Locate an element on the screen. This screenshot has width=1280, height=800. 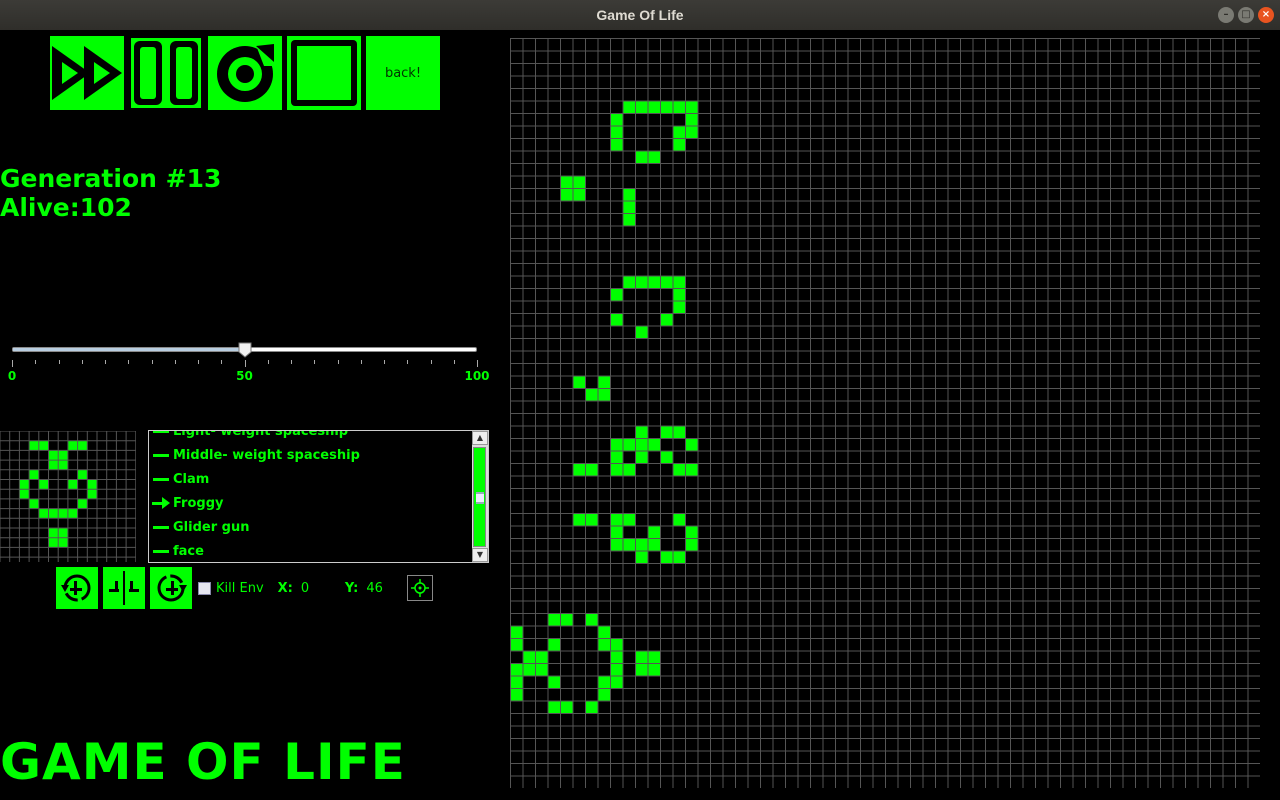
reset-button is located at coordinates (245, 73).